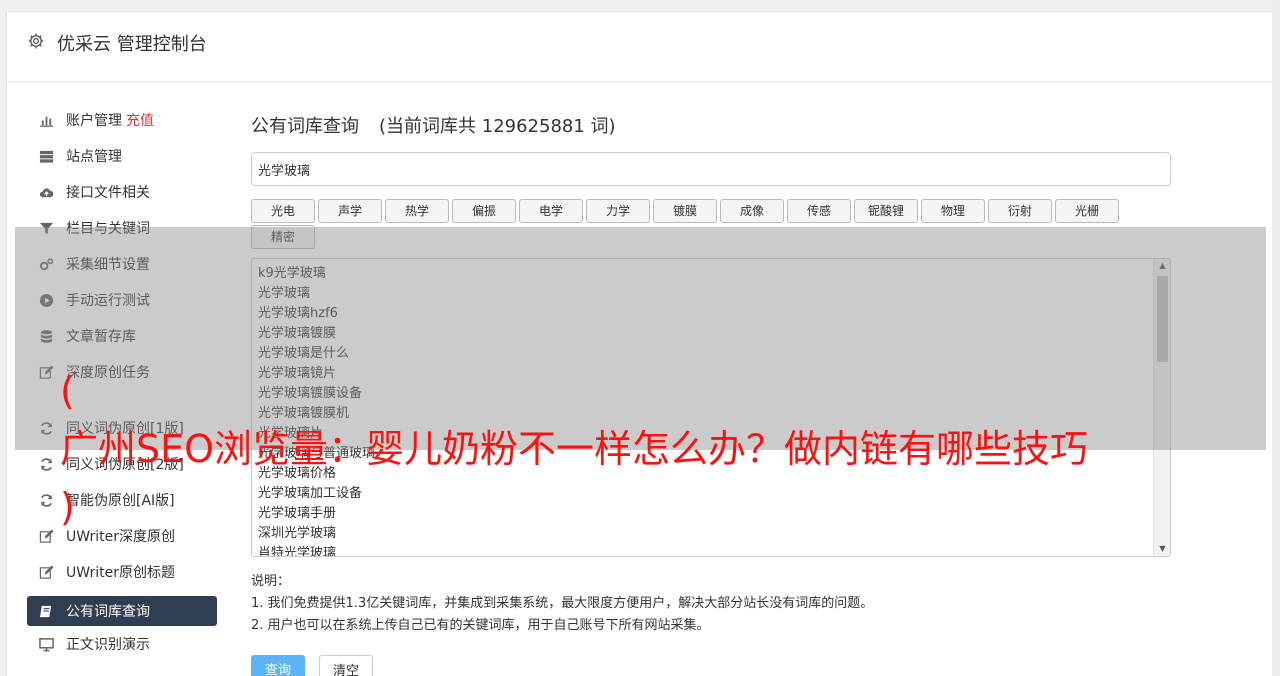 This screenshot has width=1280, height=676. What do you see at coordinates (305, 126) in the screenshot?
I see `page-title-text: 公有词库查询` at bounding box center [305, 126].